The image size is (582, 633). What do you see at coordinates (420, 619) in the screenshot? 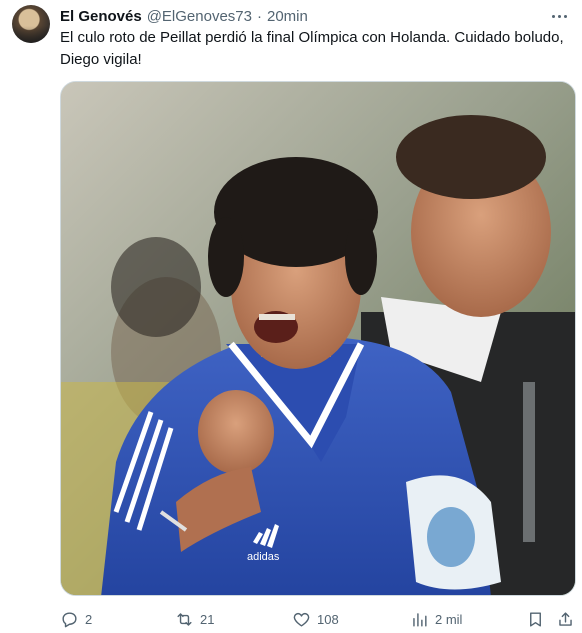
I see `views-chart-icon` at bounding box center [420, 619].